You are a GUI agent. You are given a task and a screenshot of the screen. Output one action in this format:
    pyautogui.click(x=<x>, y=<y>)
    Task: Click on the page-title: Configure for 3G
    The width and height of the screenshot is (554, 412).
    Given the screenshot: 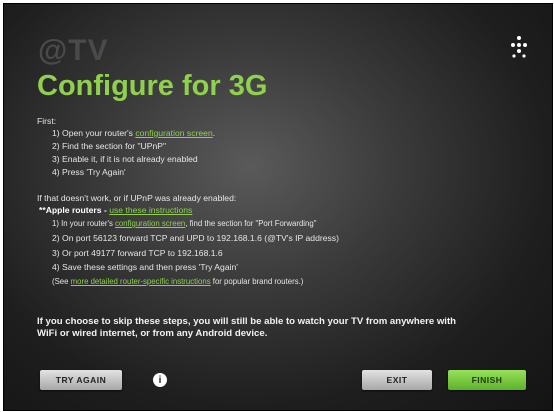 What is the action you would take?
    pyautogui.click(x=152, y=86)
    